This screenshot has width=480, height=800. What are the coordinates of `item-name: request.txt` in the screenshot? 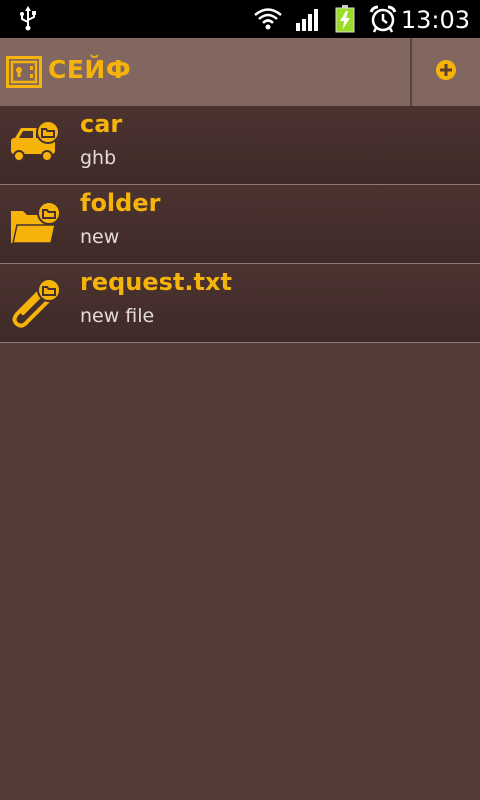 It's located at (156, 282).